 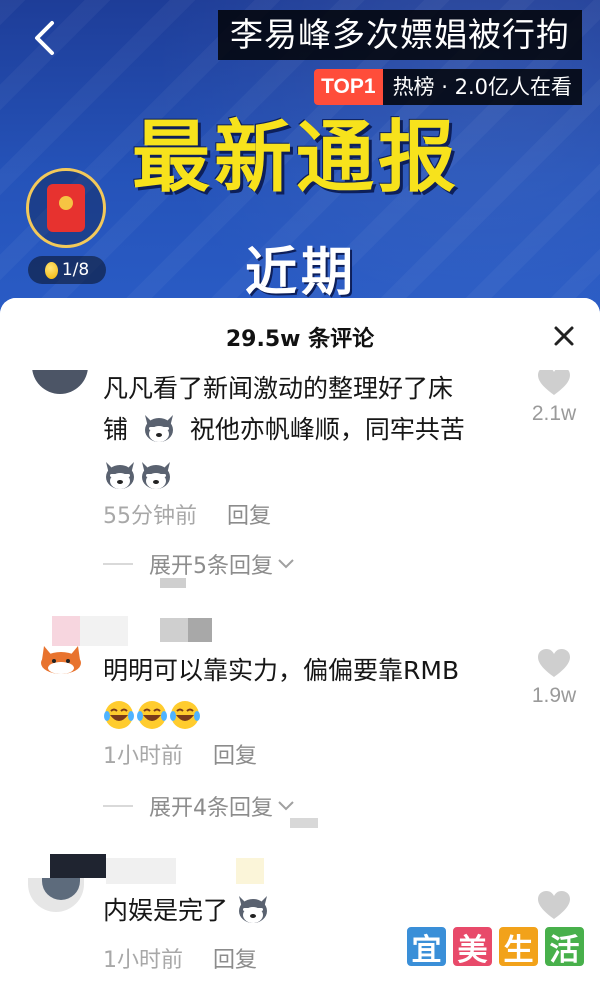 I want to click on comment-text: 凡凡看了新闻激动的整理好了床 铺 祝他亦帆峰顺，同牢共苦, so click(x=313, y=429).